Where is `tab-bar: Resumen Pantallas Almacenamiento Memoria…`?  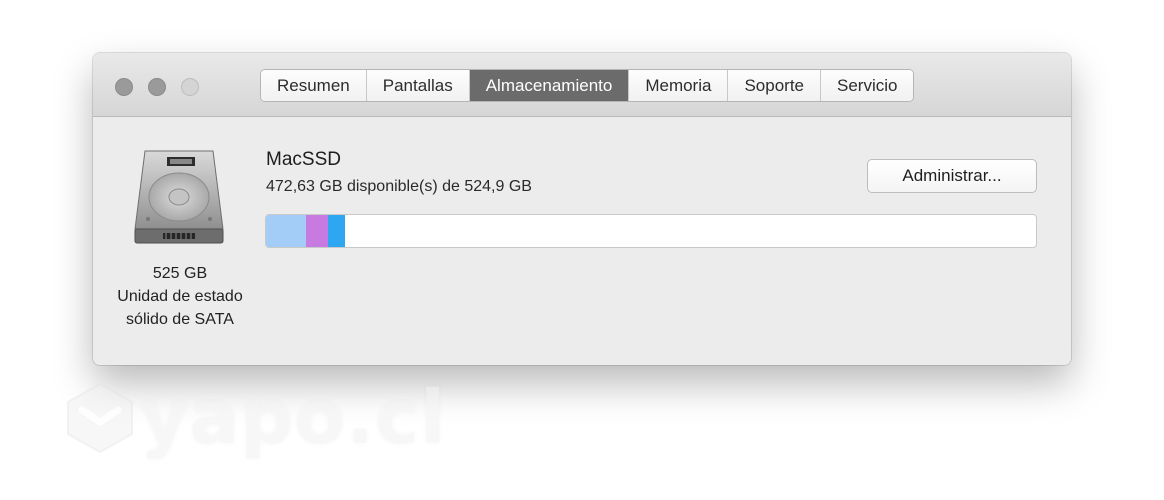
tab-bar: Resumen Pantallas Almacenamiento Memoria… is located at coordinates (587, 85).